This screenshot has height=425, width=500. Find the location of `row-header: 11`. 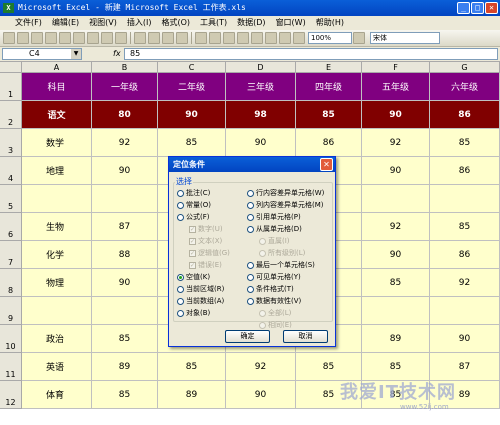

row-header: 11 is located at coordinates (11, 367).